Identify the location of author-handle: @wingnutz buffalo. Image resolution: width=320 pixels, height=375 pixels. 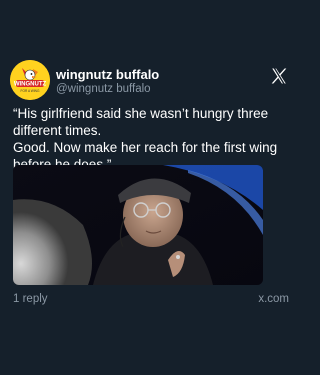
(103, 89).